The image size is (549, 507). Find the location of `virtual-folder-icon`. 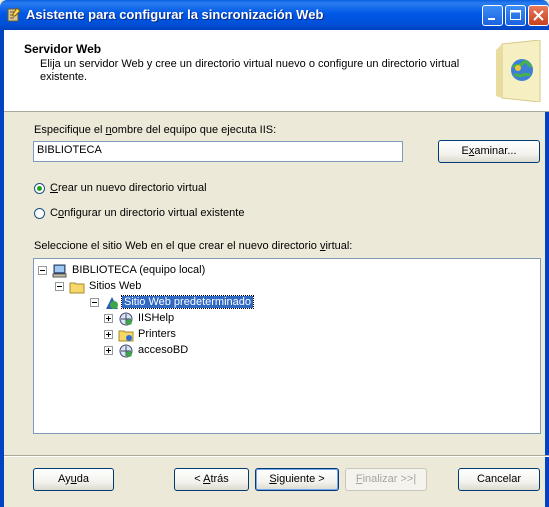

virtual-folder-icon is located at coordinates (126, 336).